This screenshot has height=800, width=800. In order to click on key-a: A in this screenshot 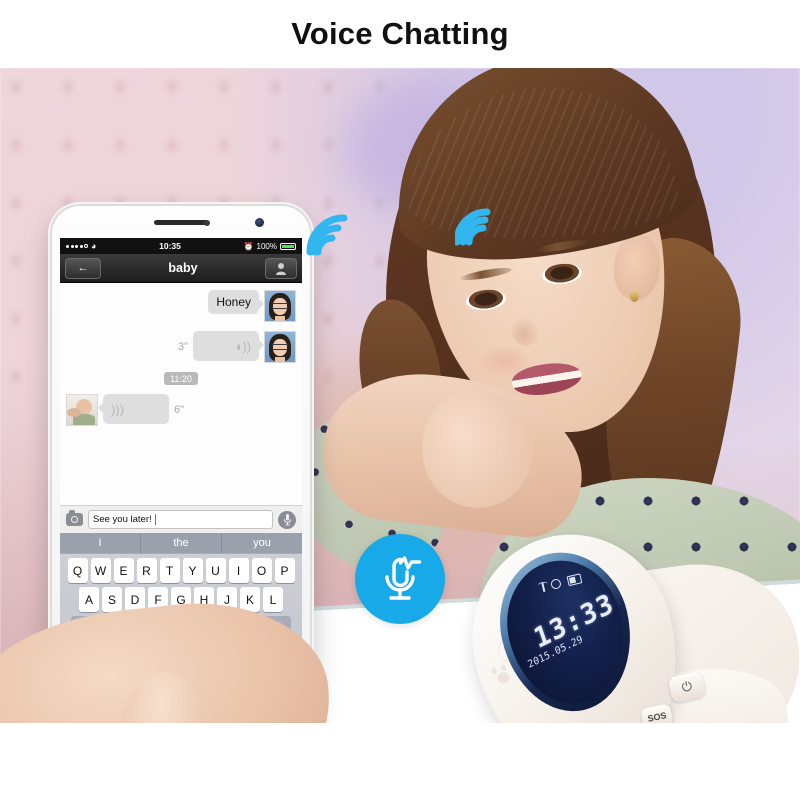, I will do `click(89, 599)`.